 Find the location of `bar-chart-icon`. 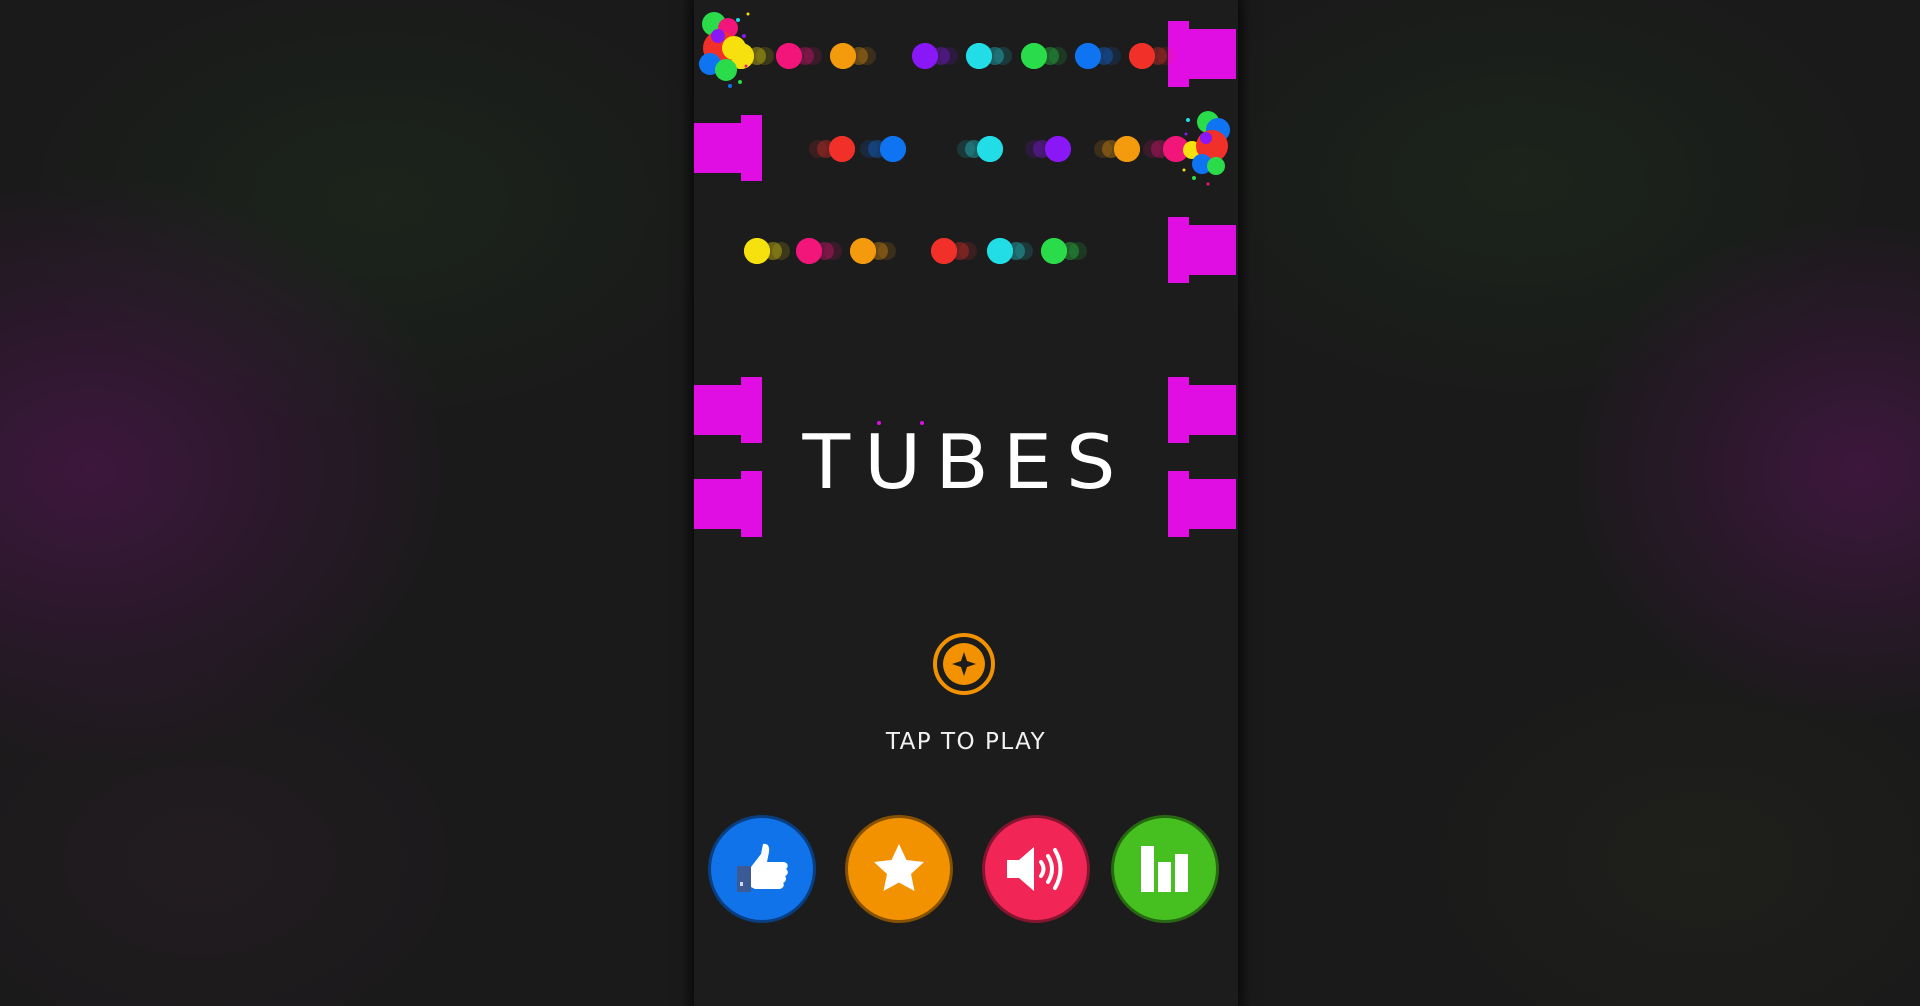

bar-chart-icon is located at coordinates (1164, 869).